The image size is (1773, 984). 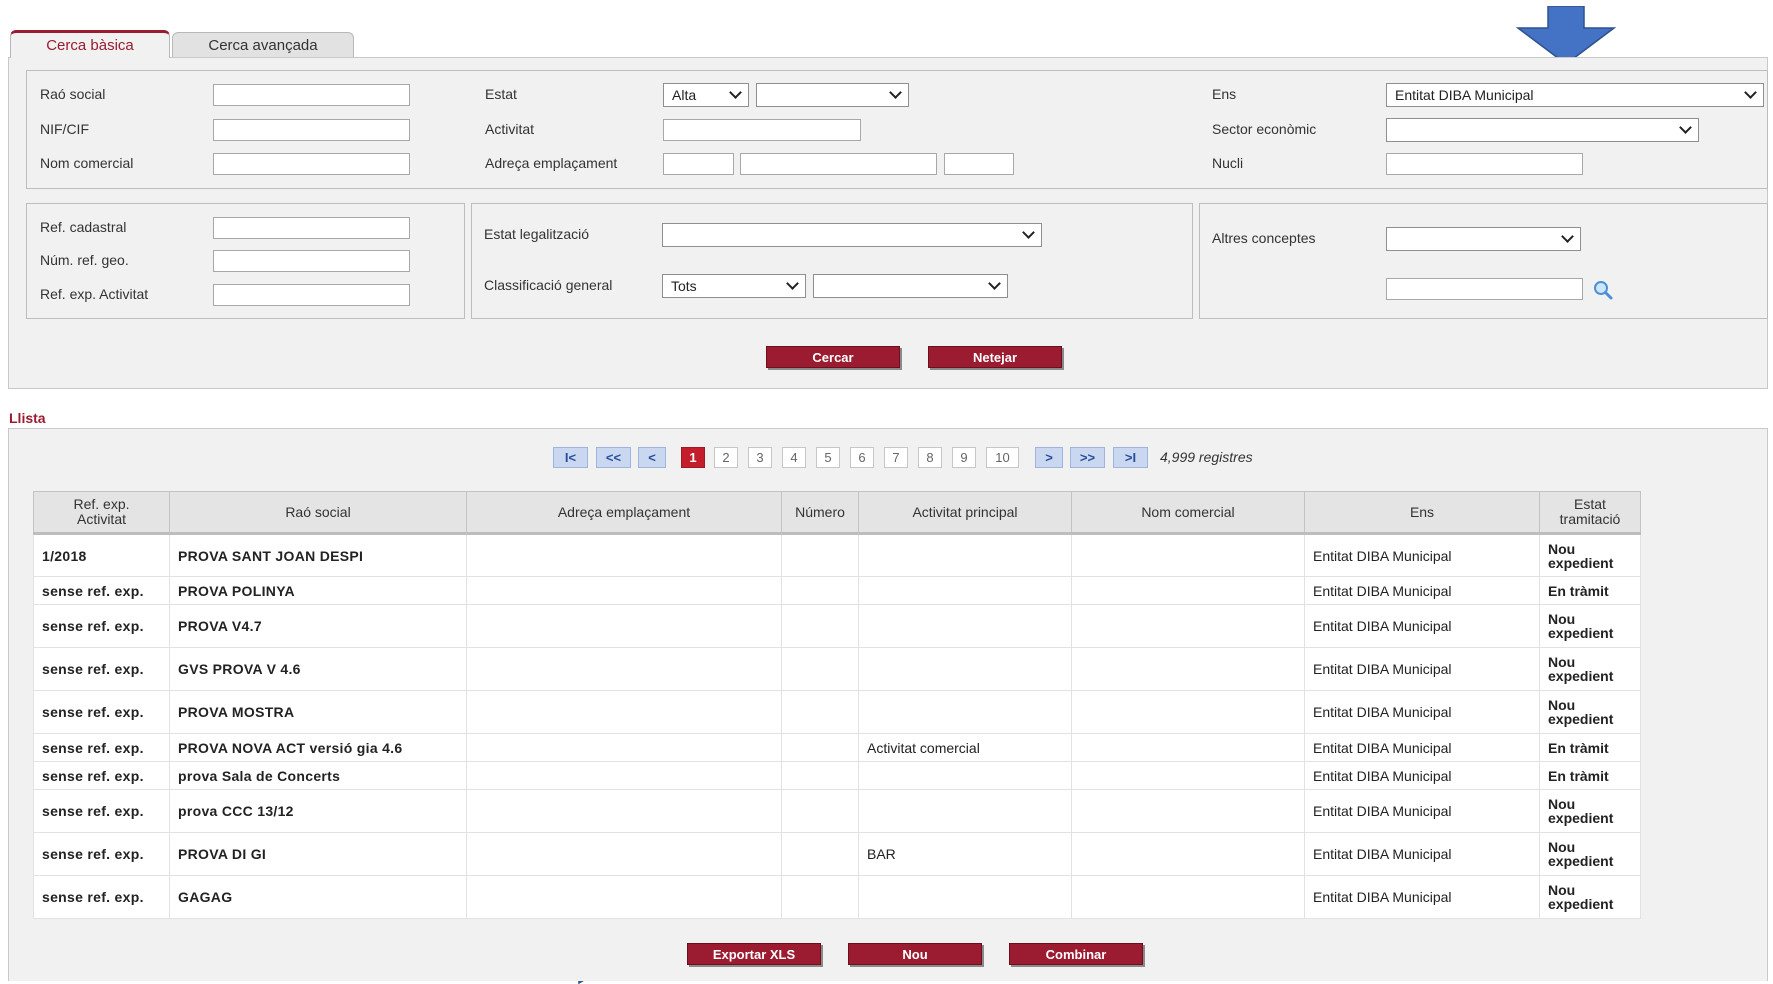 What do you see at coordinates (570, 457) in the screenshot?
I see `first-page-button: I<` at bounding box center [570, 457].